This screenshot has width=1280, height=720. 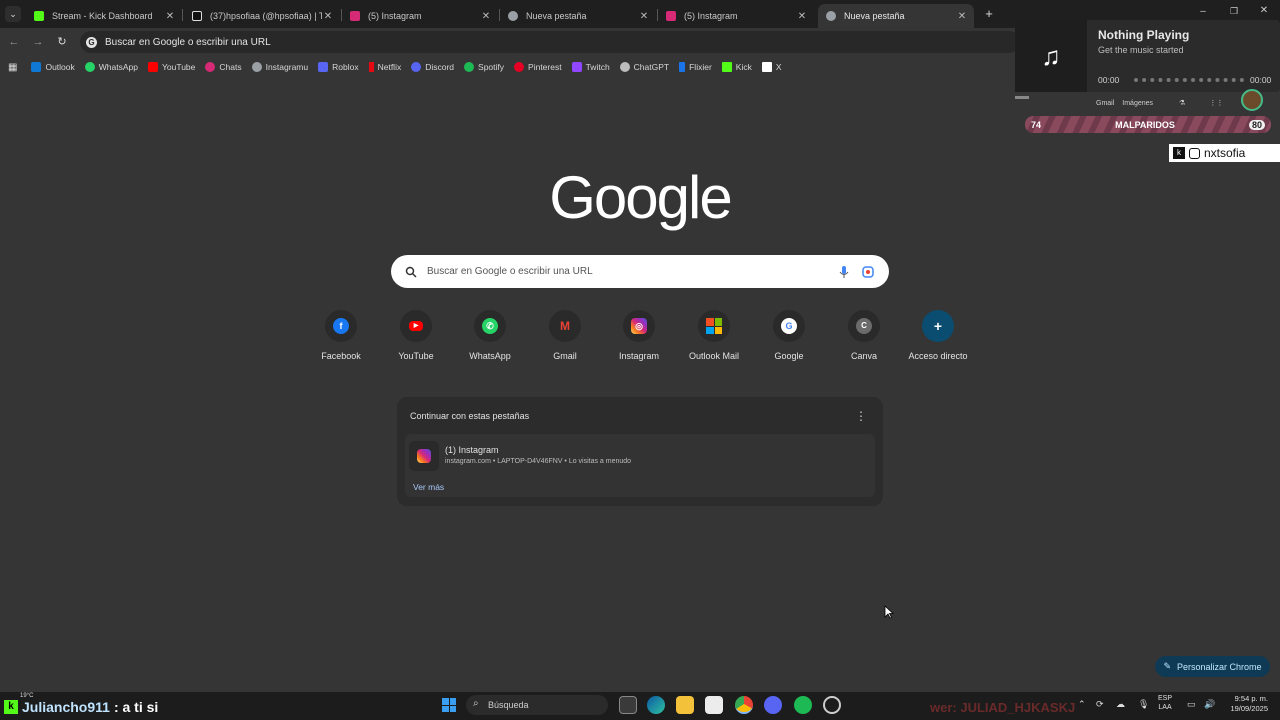 What do you see at coordinates (550, 42) in the screenshot?
I see `address-bar: G Buscar en Google o escribir una URL` at bounding box center [550, 42].